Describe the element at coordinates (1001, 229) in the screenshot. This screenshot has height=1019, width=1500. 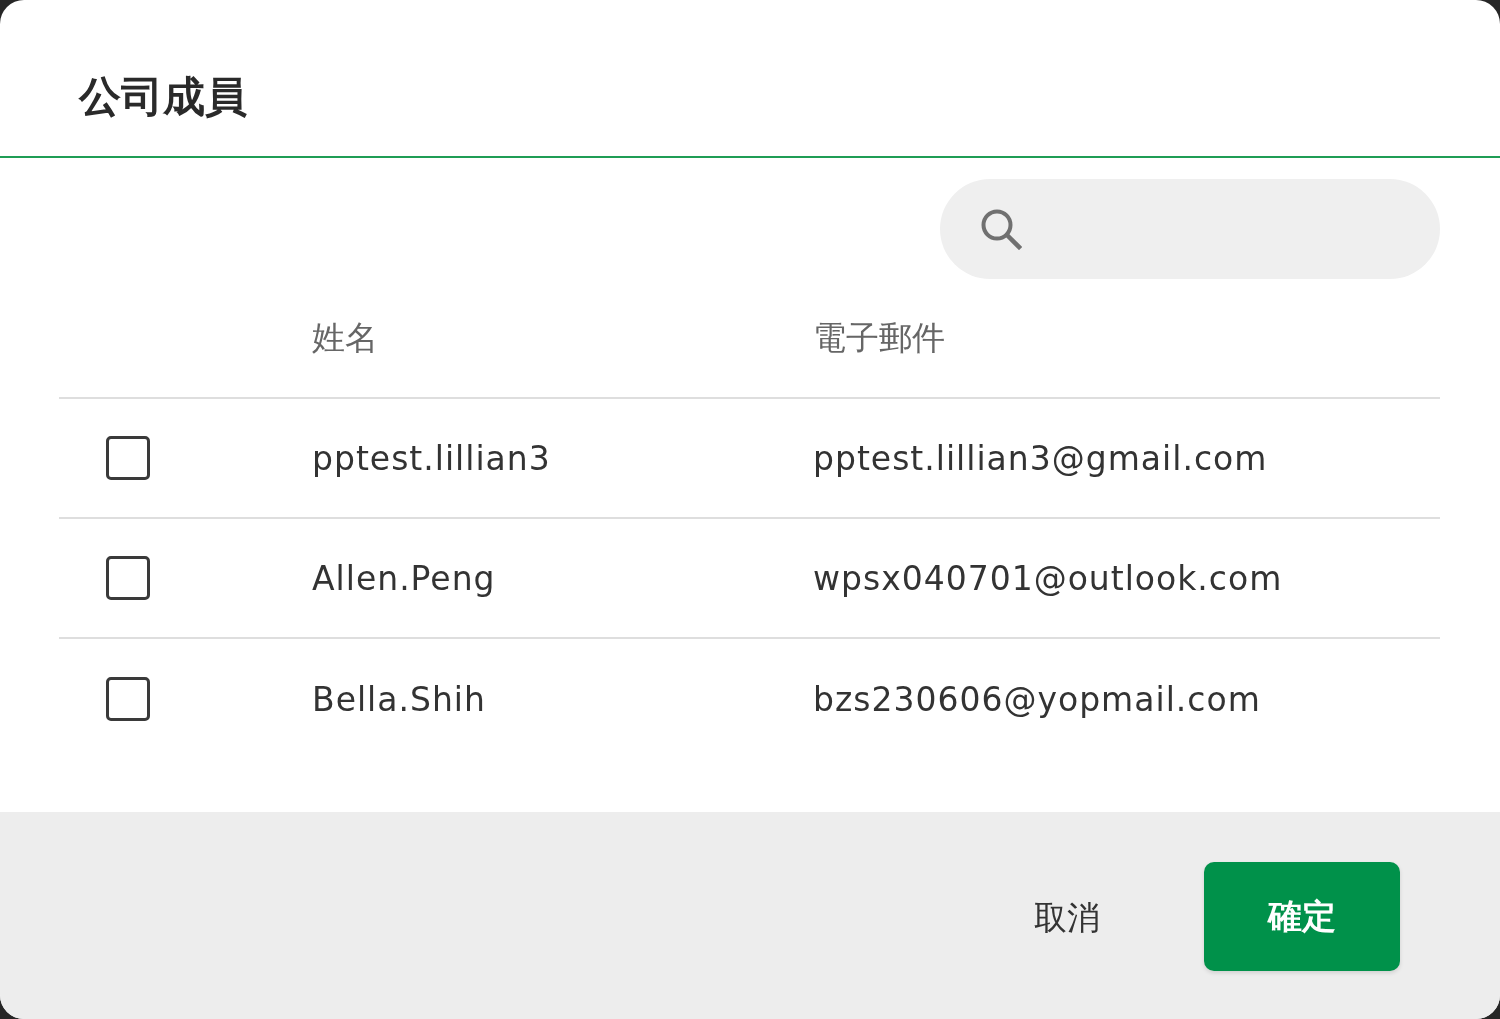
I see `search-icon` at that location.